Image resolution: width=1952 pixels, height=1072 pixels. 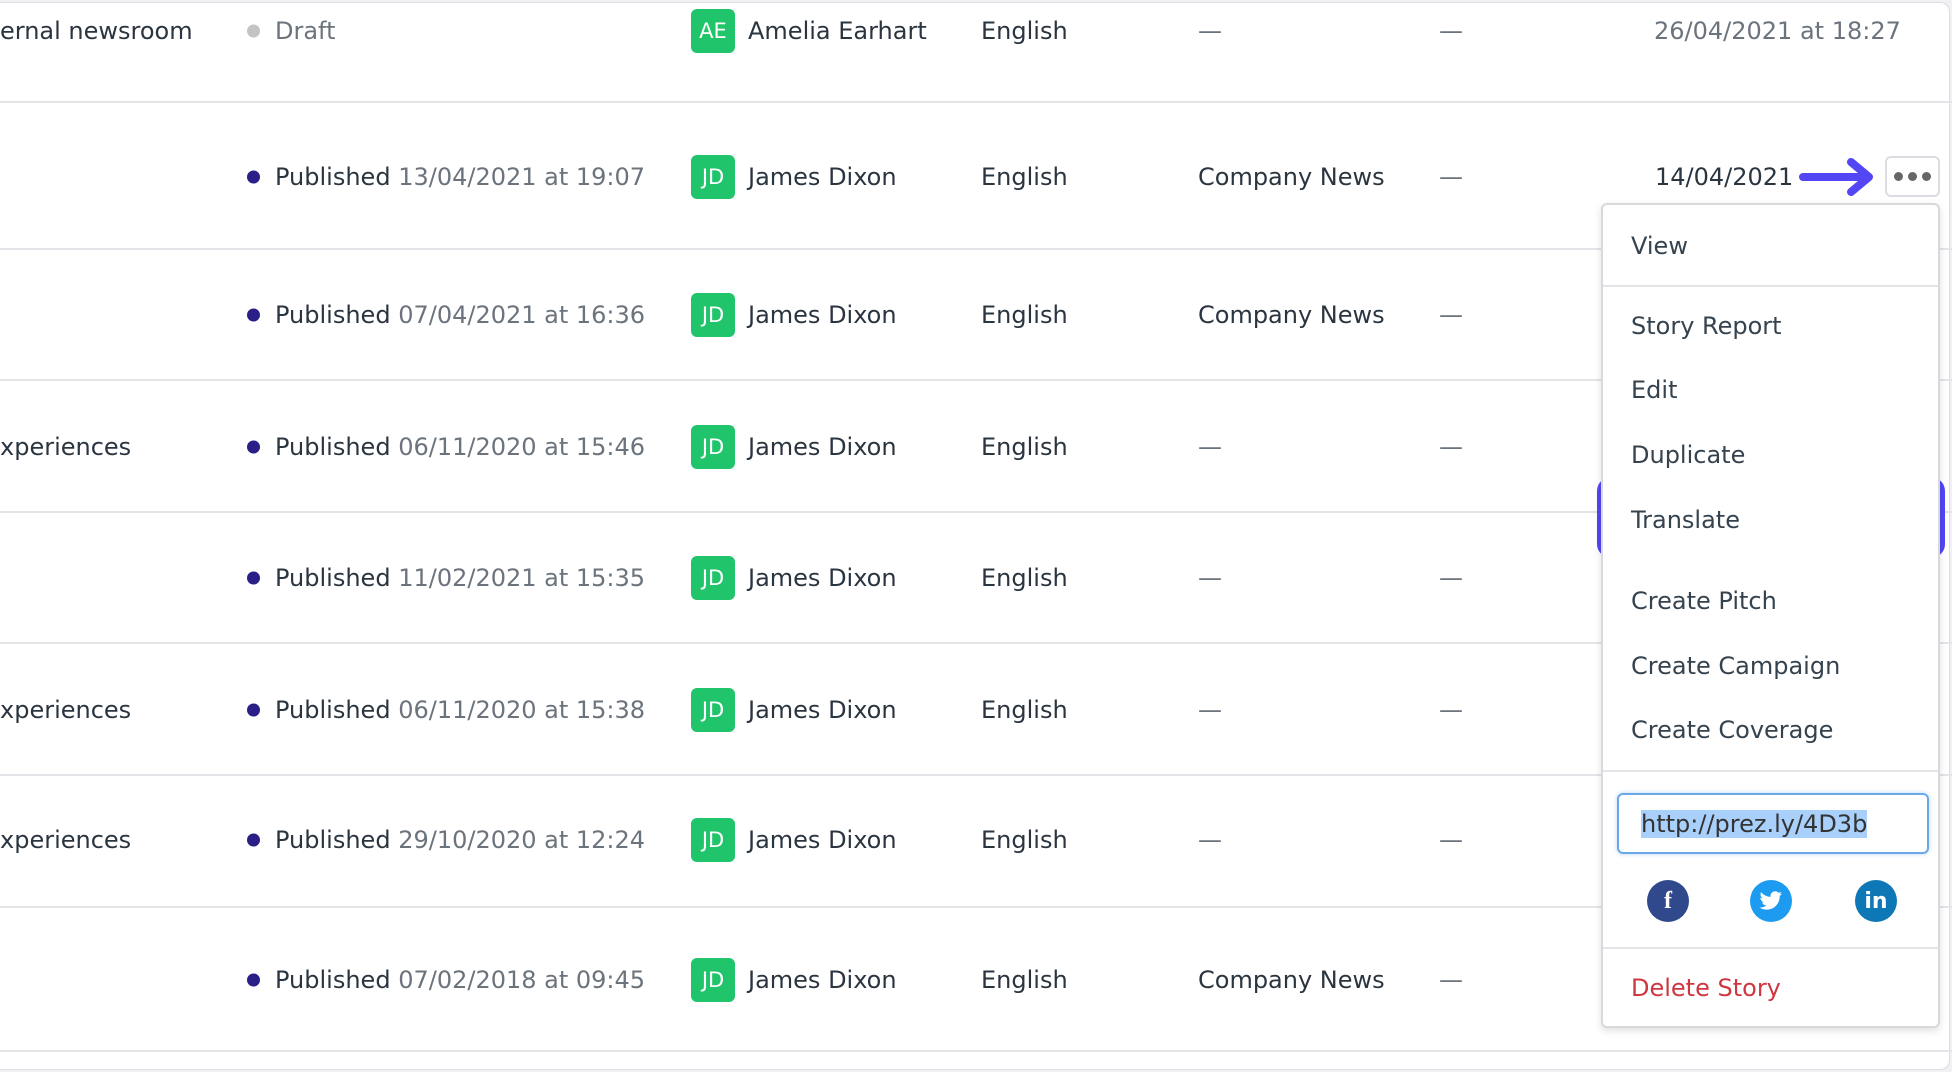 What do you see at coordinates (837, 31) in the screenshot?
I see `author-name: Amelia Earhart` at bounding box center [837, 31].